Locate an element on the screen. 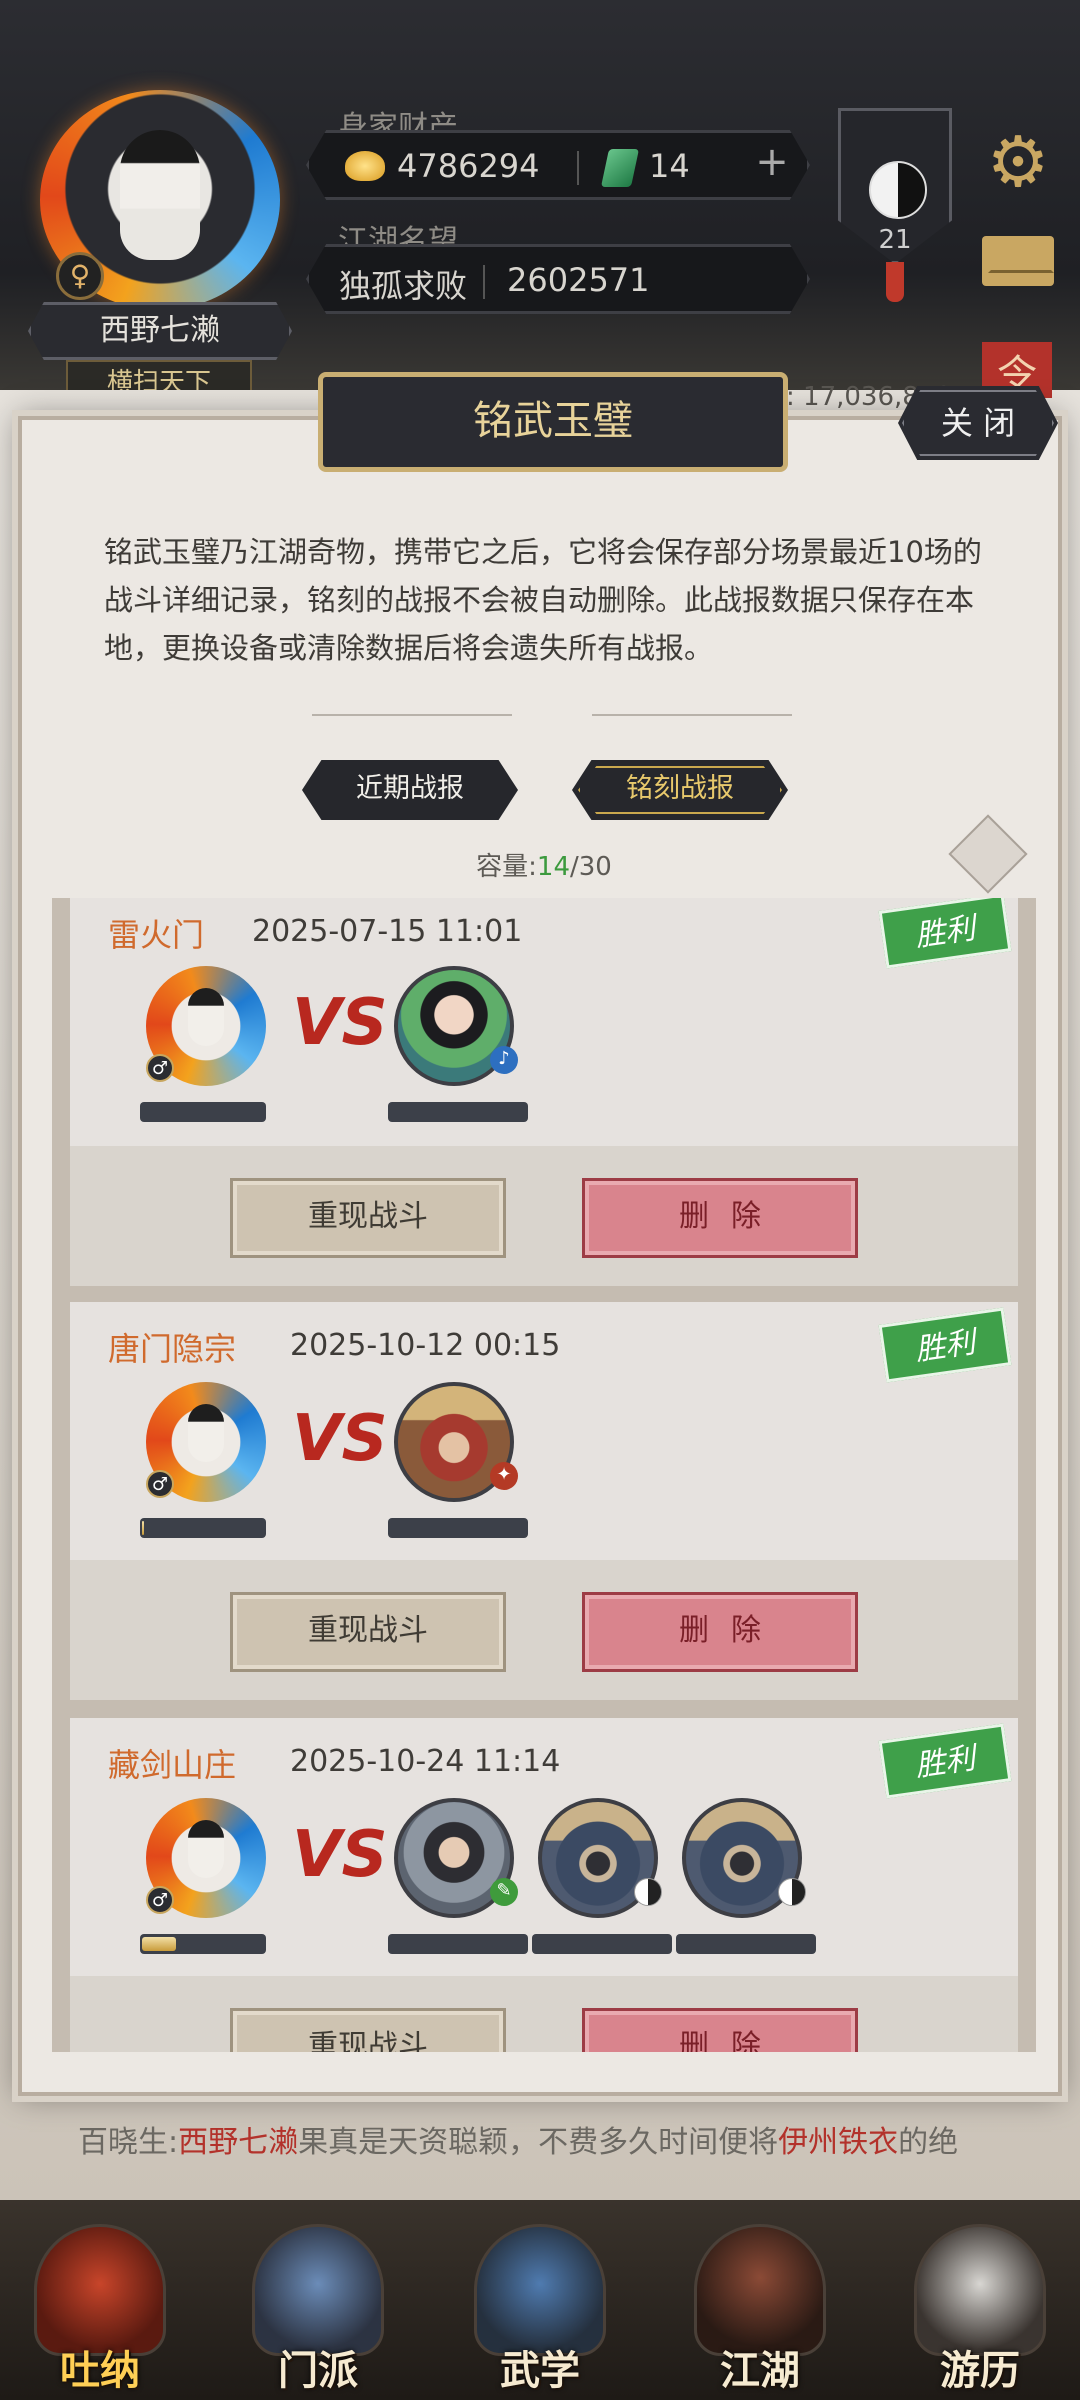 The width and height of the screenshot is (1080, 2400). story-text: 果真是天资聪颖，不费多久时间便将 is located at coordinates (538, 2142).